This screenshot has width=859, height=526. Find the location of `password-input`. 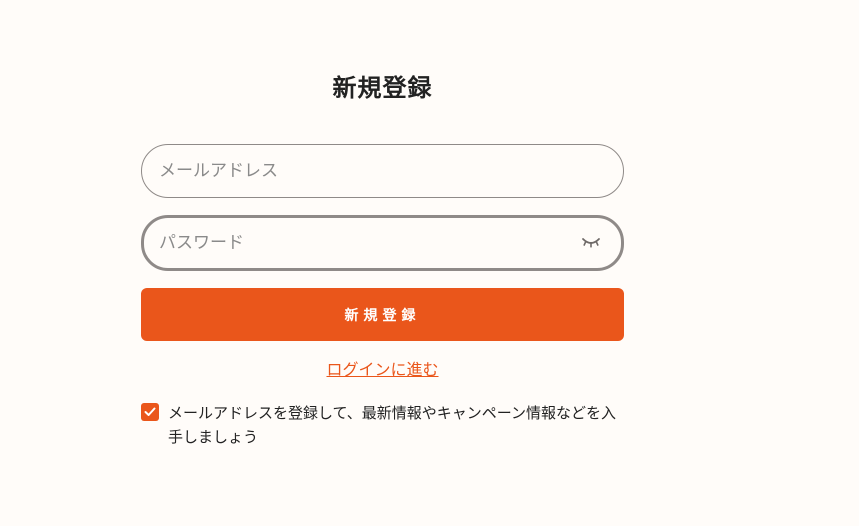

password-input is located at coordinates (361, 243).